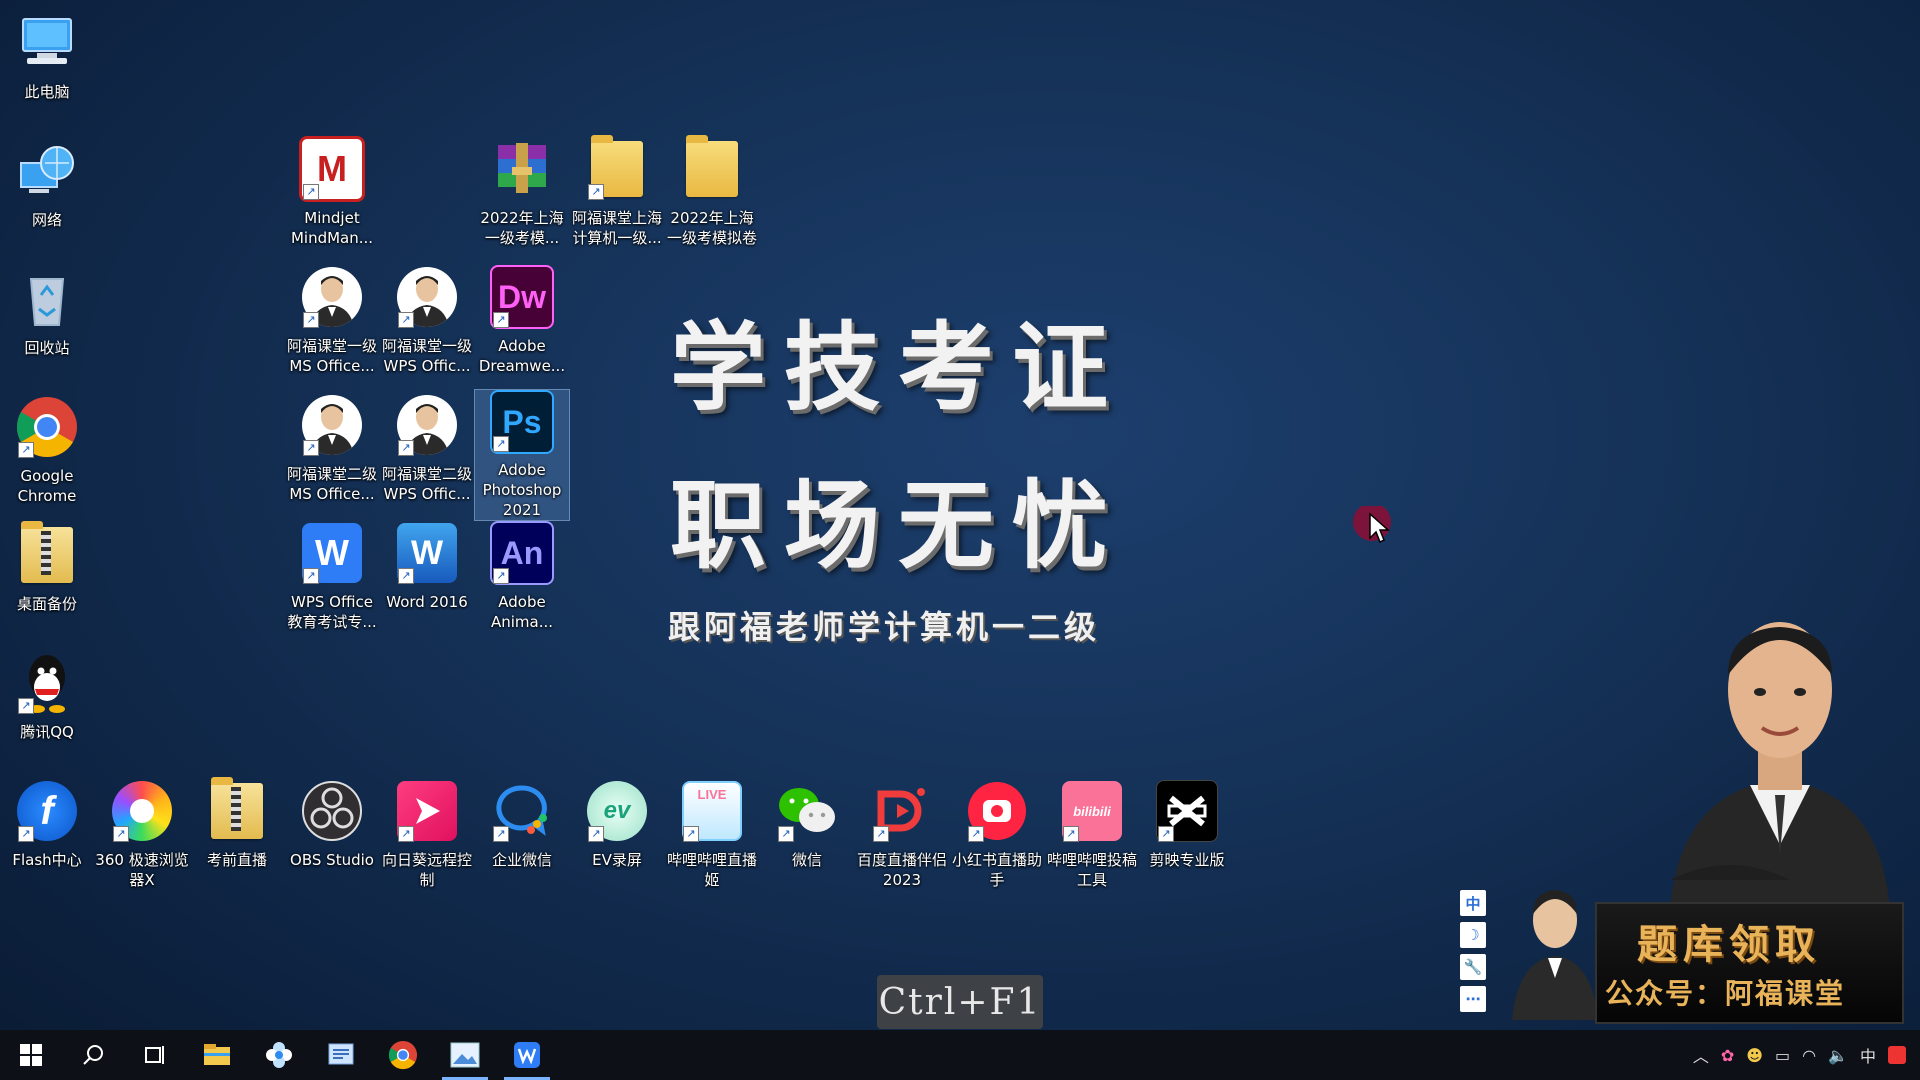  What do you see at coordinates (1473, 999) in the screenshot?
I see `ime-more-button: ⋯` at bounding box center [1473, 999].